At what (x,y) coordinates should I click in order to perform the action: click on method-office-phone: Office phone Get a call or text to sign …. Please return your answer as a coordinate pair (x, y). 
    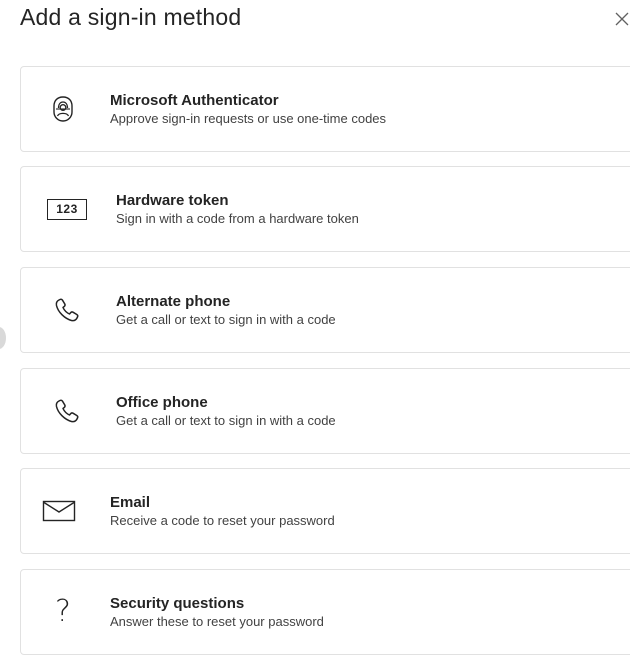
    Looking at the image, I should click on (325, 411).